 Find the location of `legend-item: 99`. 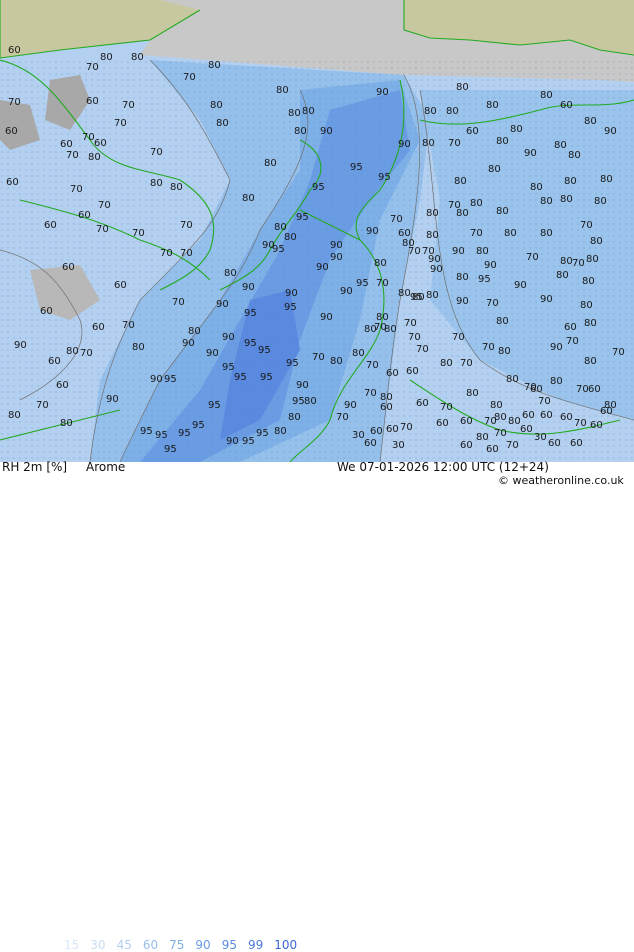

legend-item: 99 is located at coordinates (255, 945).